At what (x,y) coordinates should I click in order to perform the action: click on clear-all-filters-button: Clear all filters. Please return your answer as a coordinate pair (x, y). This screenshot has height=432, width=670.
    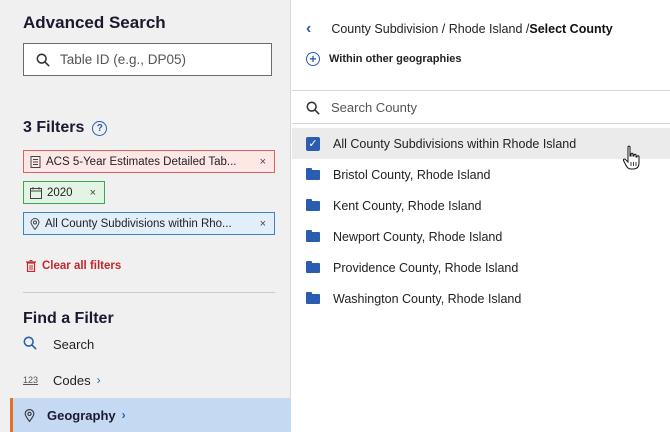
    Looking at the image, I should click on (73, 266).